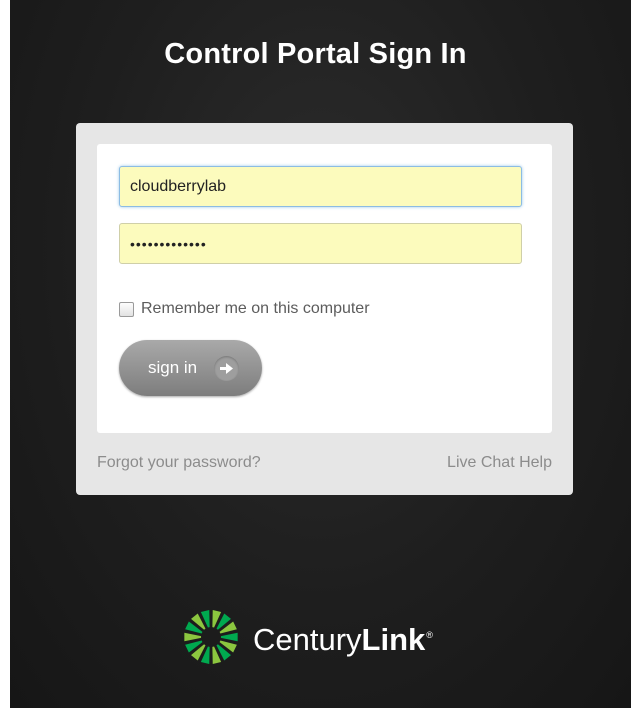  I want to click on brand-name-bold: Link, so click(393, 639).